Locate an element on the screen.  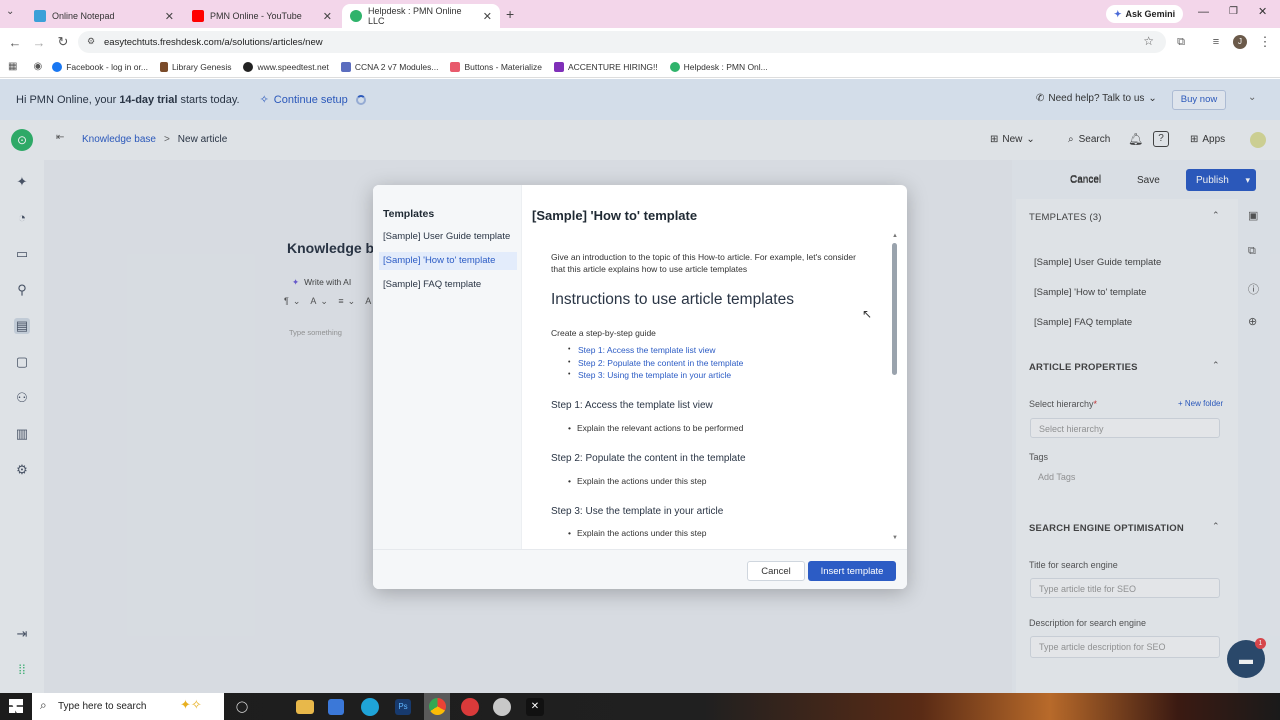
browser-tab-online-notepad: Online Notepad ✕ is located at coordinates (104, 16).